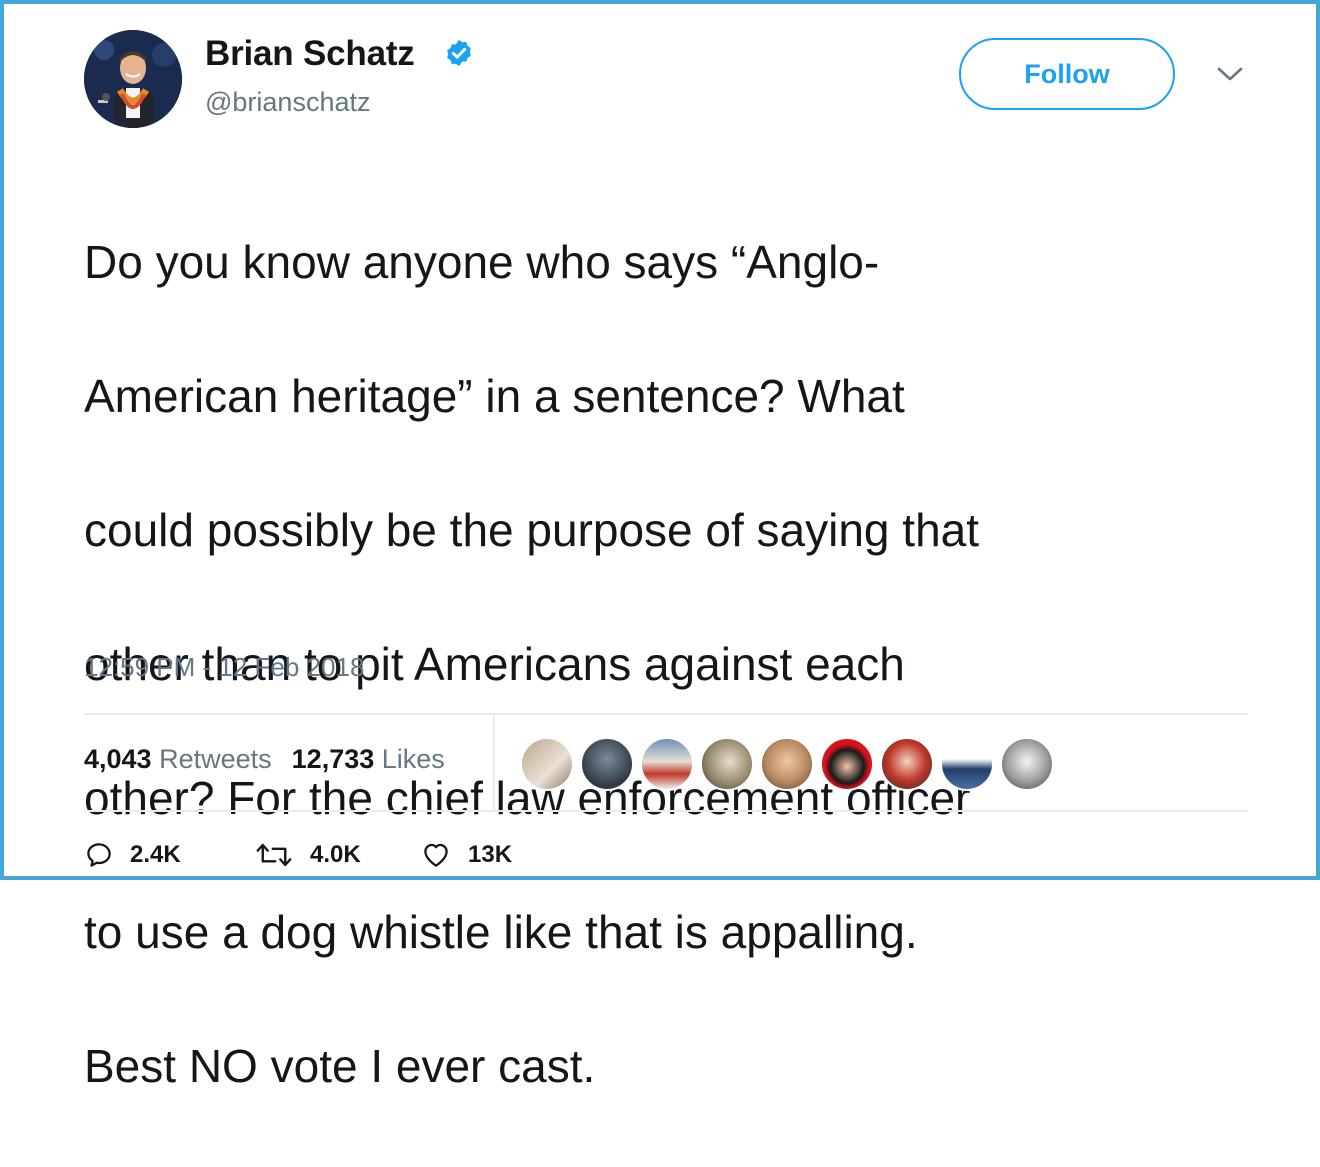 This screenshot has width=1320, height=1167. Describe the element at coordinates (436, 855) in the screenshot. I see `heart-icon` at that location.